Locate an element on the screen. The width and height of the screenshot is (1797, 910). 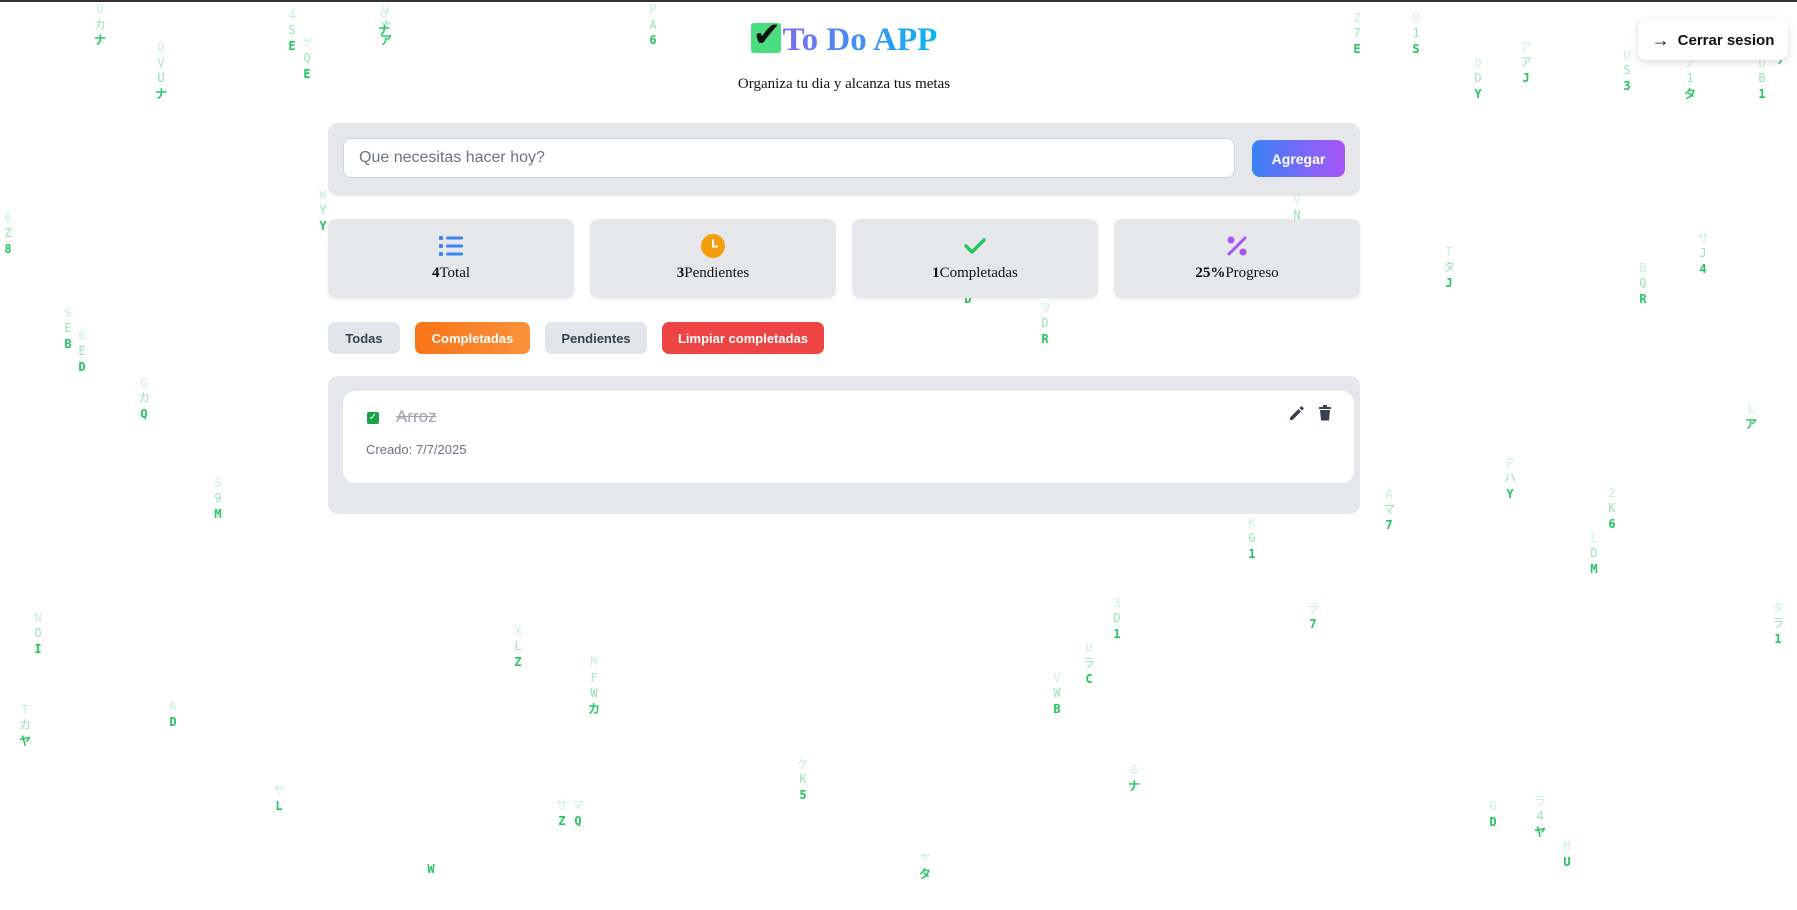
stat-pending: 3Pendientes is located at coordinates (713, 258).